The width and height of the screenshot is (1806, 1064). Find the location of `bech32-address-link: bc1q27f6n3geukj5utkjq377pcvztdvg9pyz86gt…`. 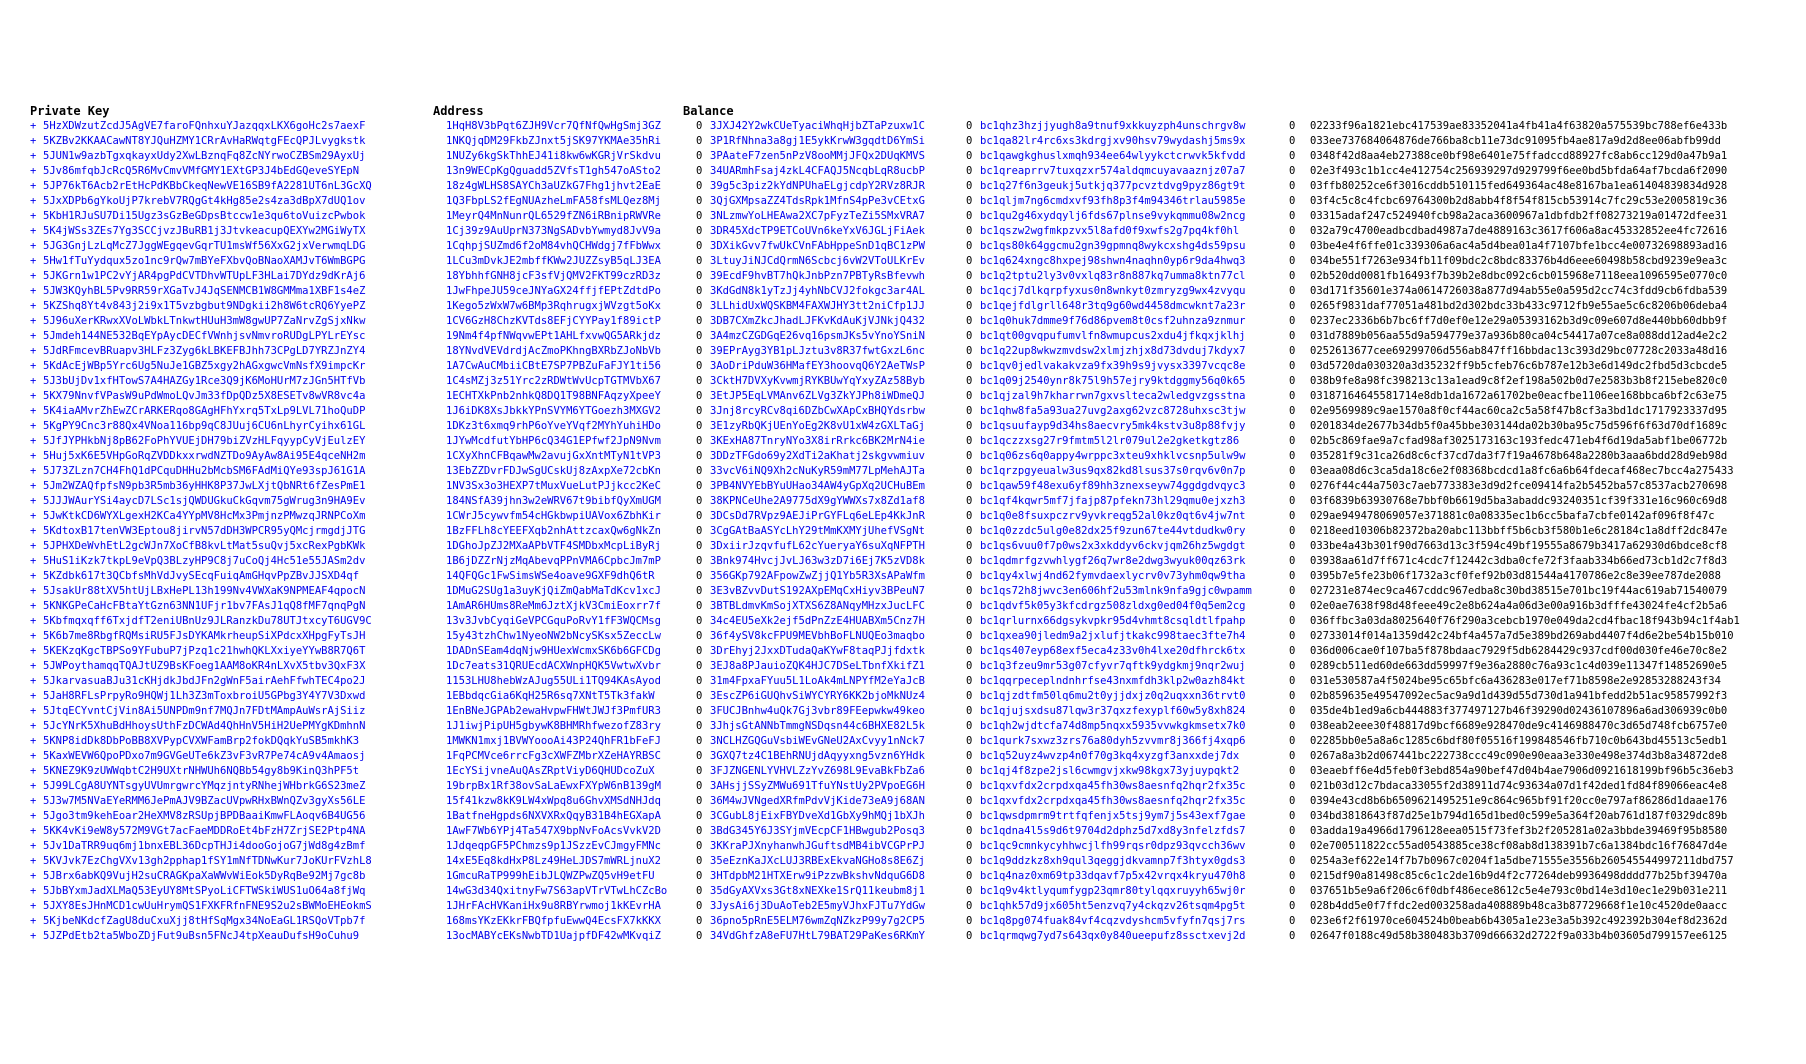

bech32-address-link: bc1q27f6n3geukj5utkjq377pcvztdvg9pyz86gt… is located at coordinates (1134, 186).